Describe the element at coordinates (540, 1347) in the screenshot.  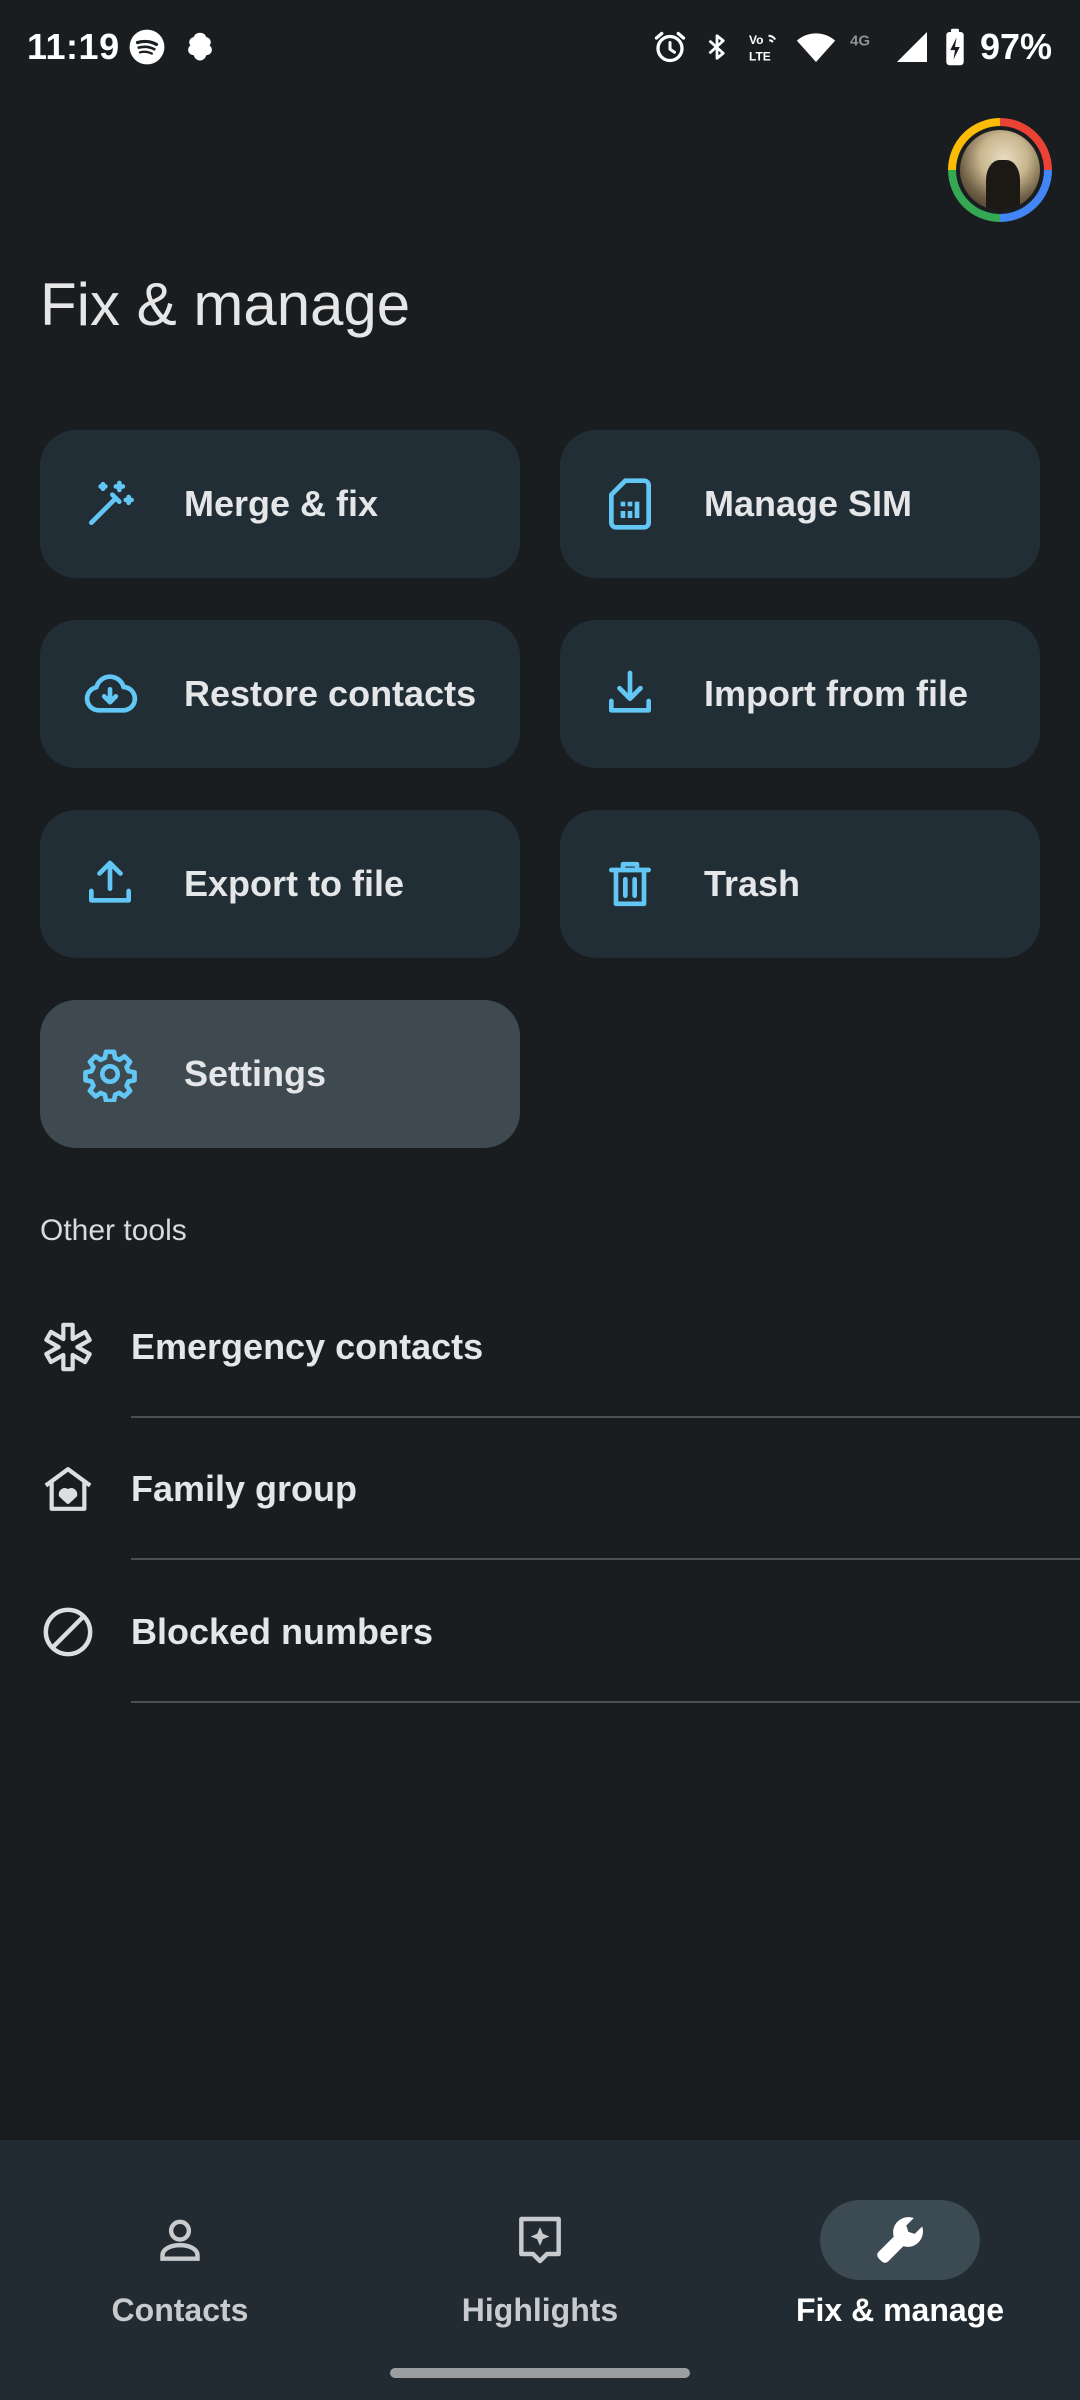
I see `list-item-emergency-contacts: Emergency contacts` at that location.